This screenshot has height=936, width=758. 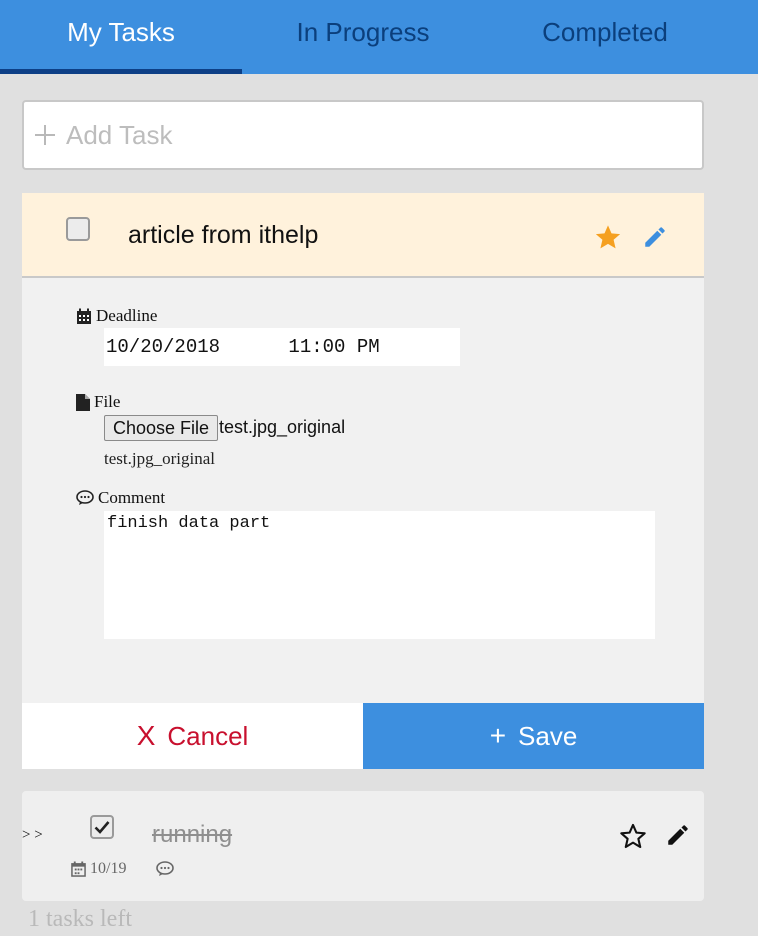 I want to click on plus-icon, so click(x=46, y=135).